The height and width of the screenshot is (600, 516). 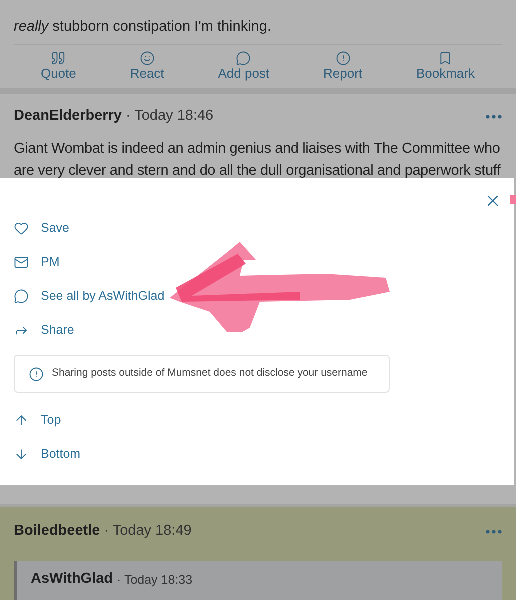 I want to click on post-action-button: Add post, so click(x=244, y=66).